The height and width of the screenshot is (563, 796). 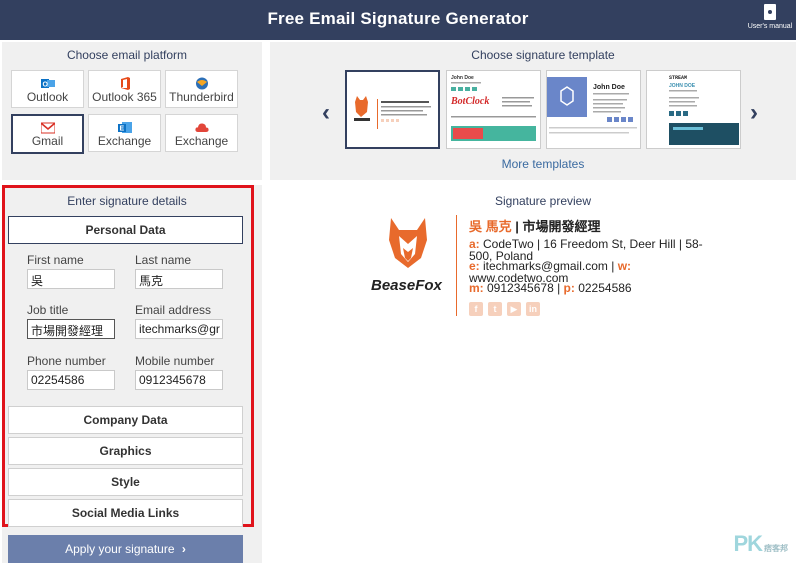 I want to click on template-2-logo: BotClock, so click(x=469, y=101).